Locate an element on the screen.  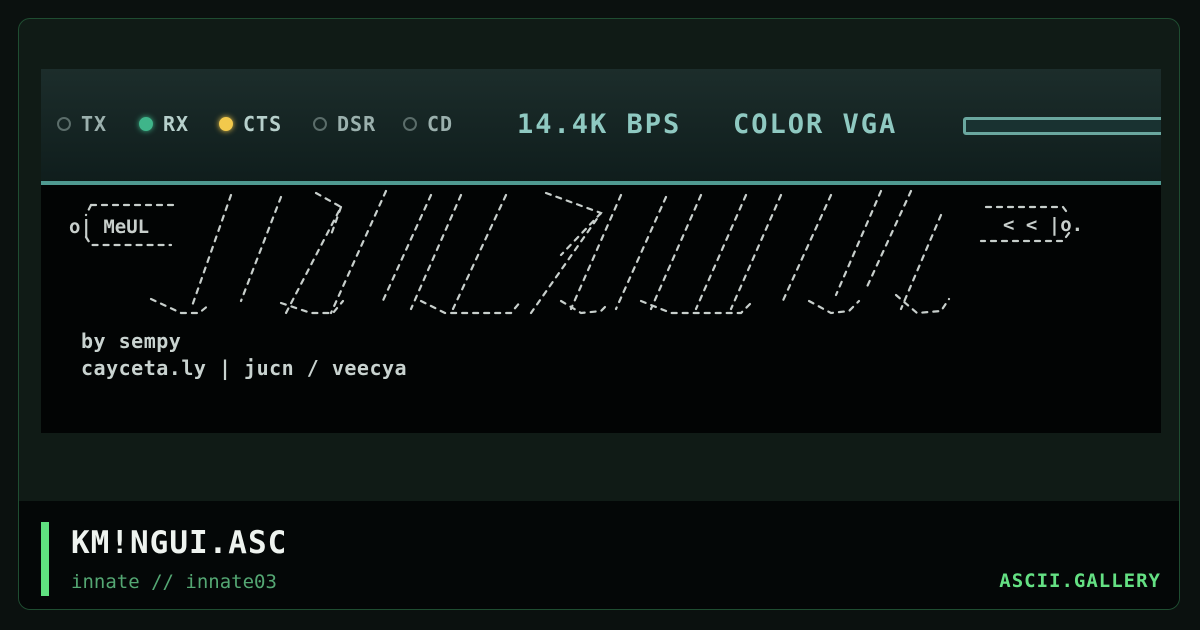
artwork-title: KM!NGUI.ASC is located at coordinates (179, 543).